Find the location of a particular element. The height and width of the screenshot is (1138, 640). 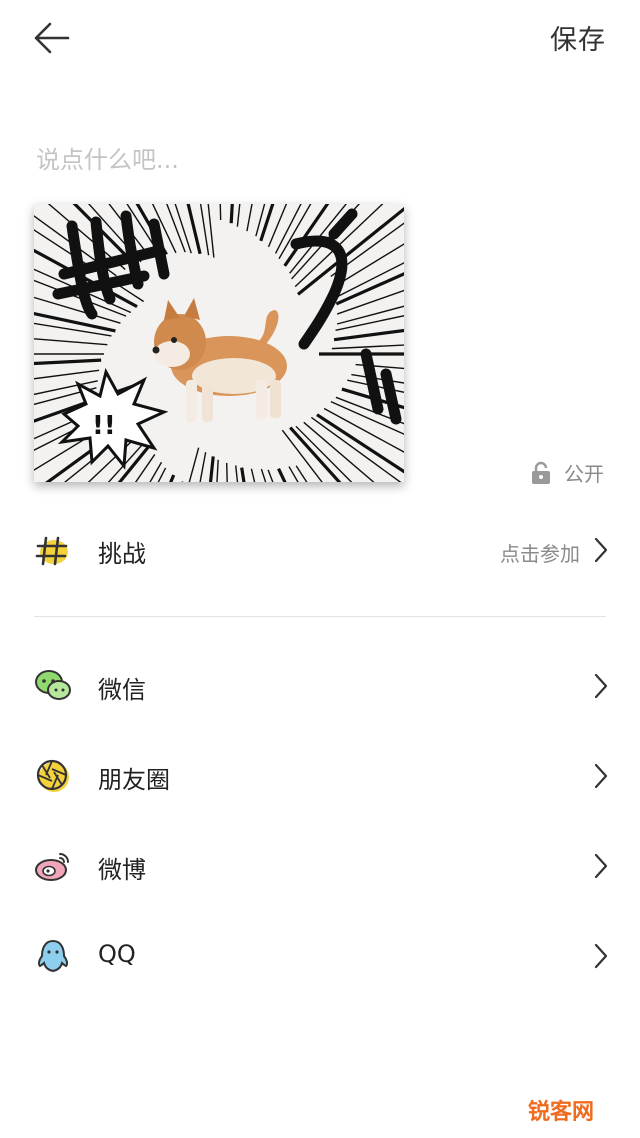

moments-icon is located at coordinates (52, 775).